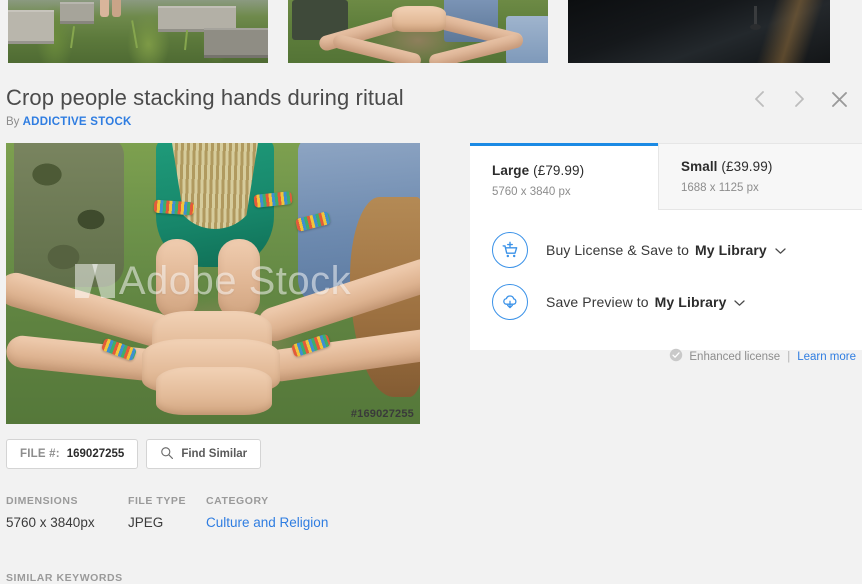 The image size is (862, 584). I want to click on previous-button, so click(759, 99).